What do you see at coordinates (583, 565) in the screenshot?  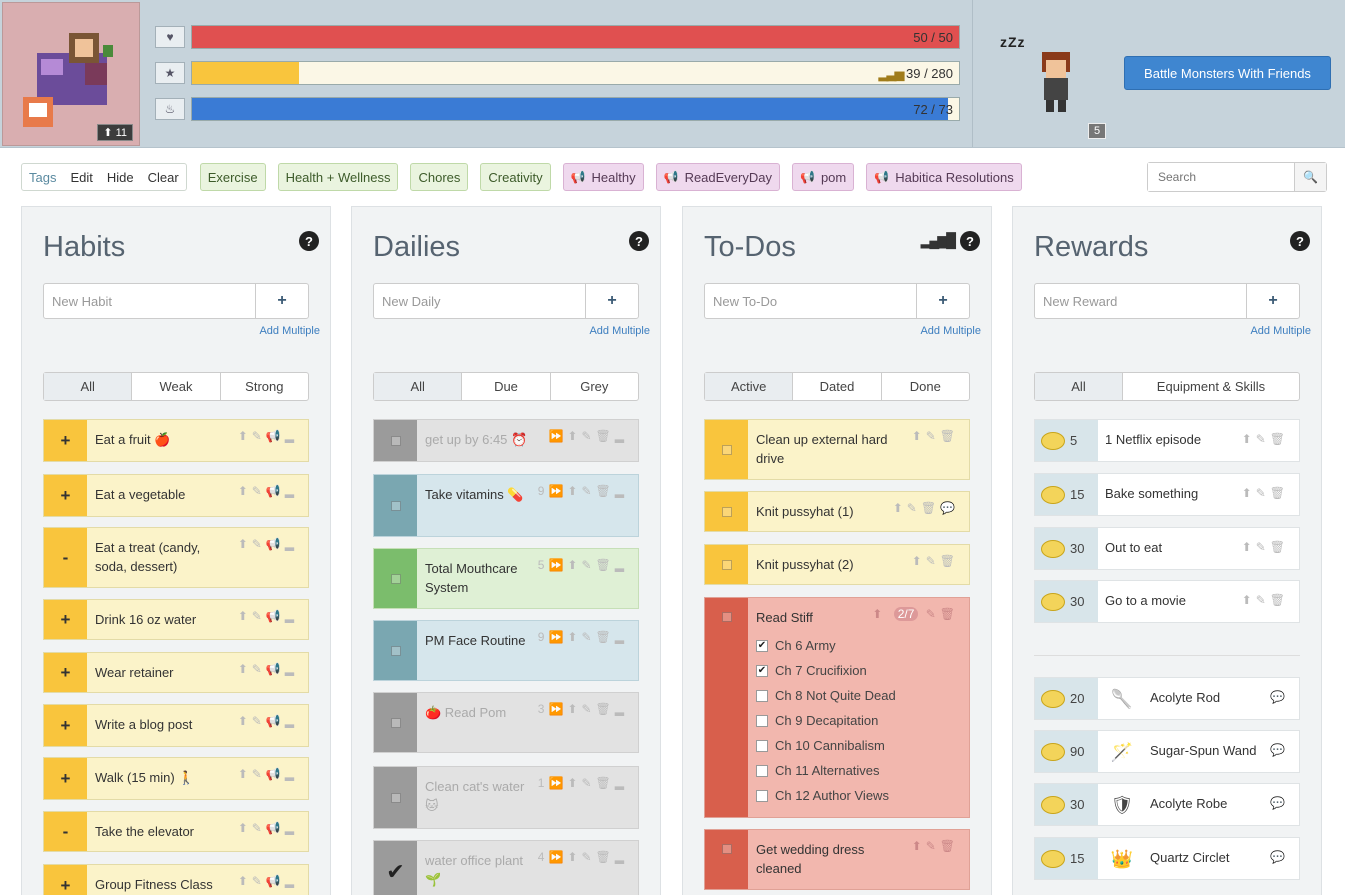 I see `task-actions-icon: 5⏩⬆✎🗑▂` at bounding box center [583, 565].